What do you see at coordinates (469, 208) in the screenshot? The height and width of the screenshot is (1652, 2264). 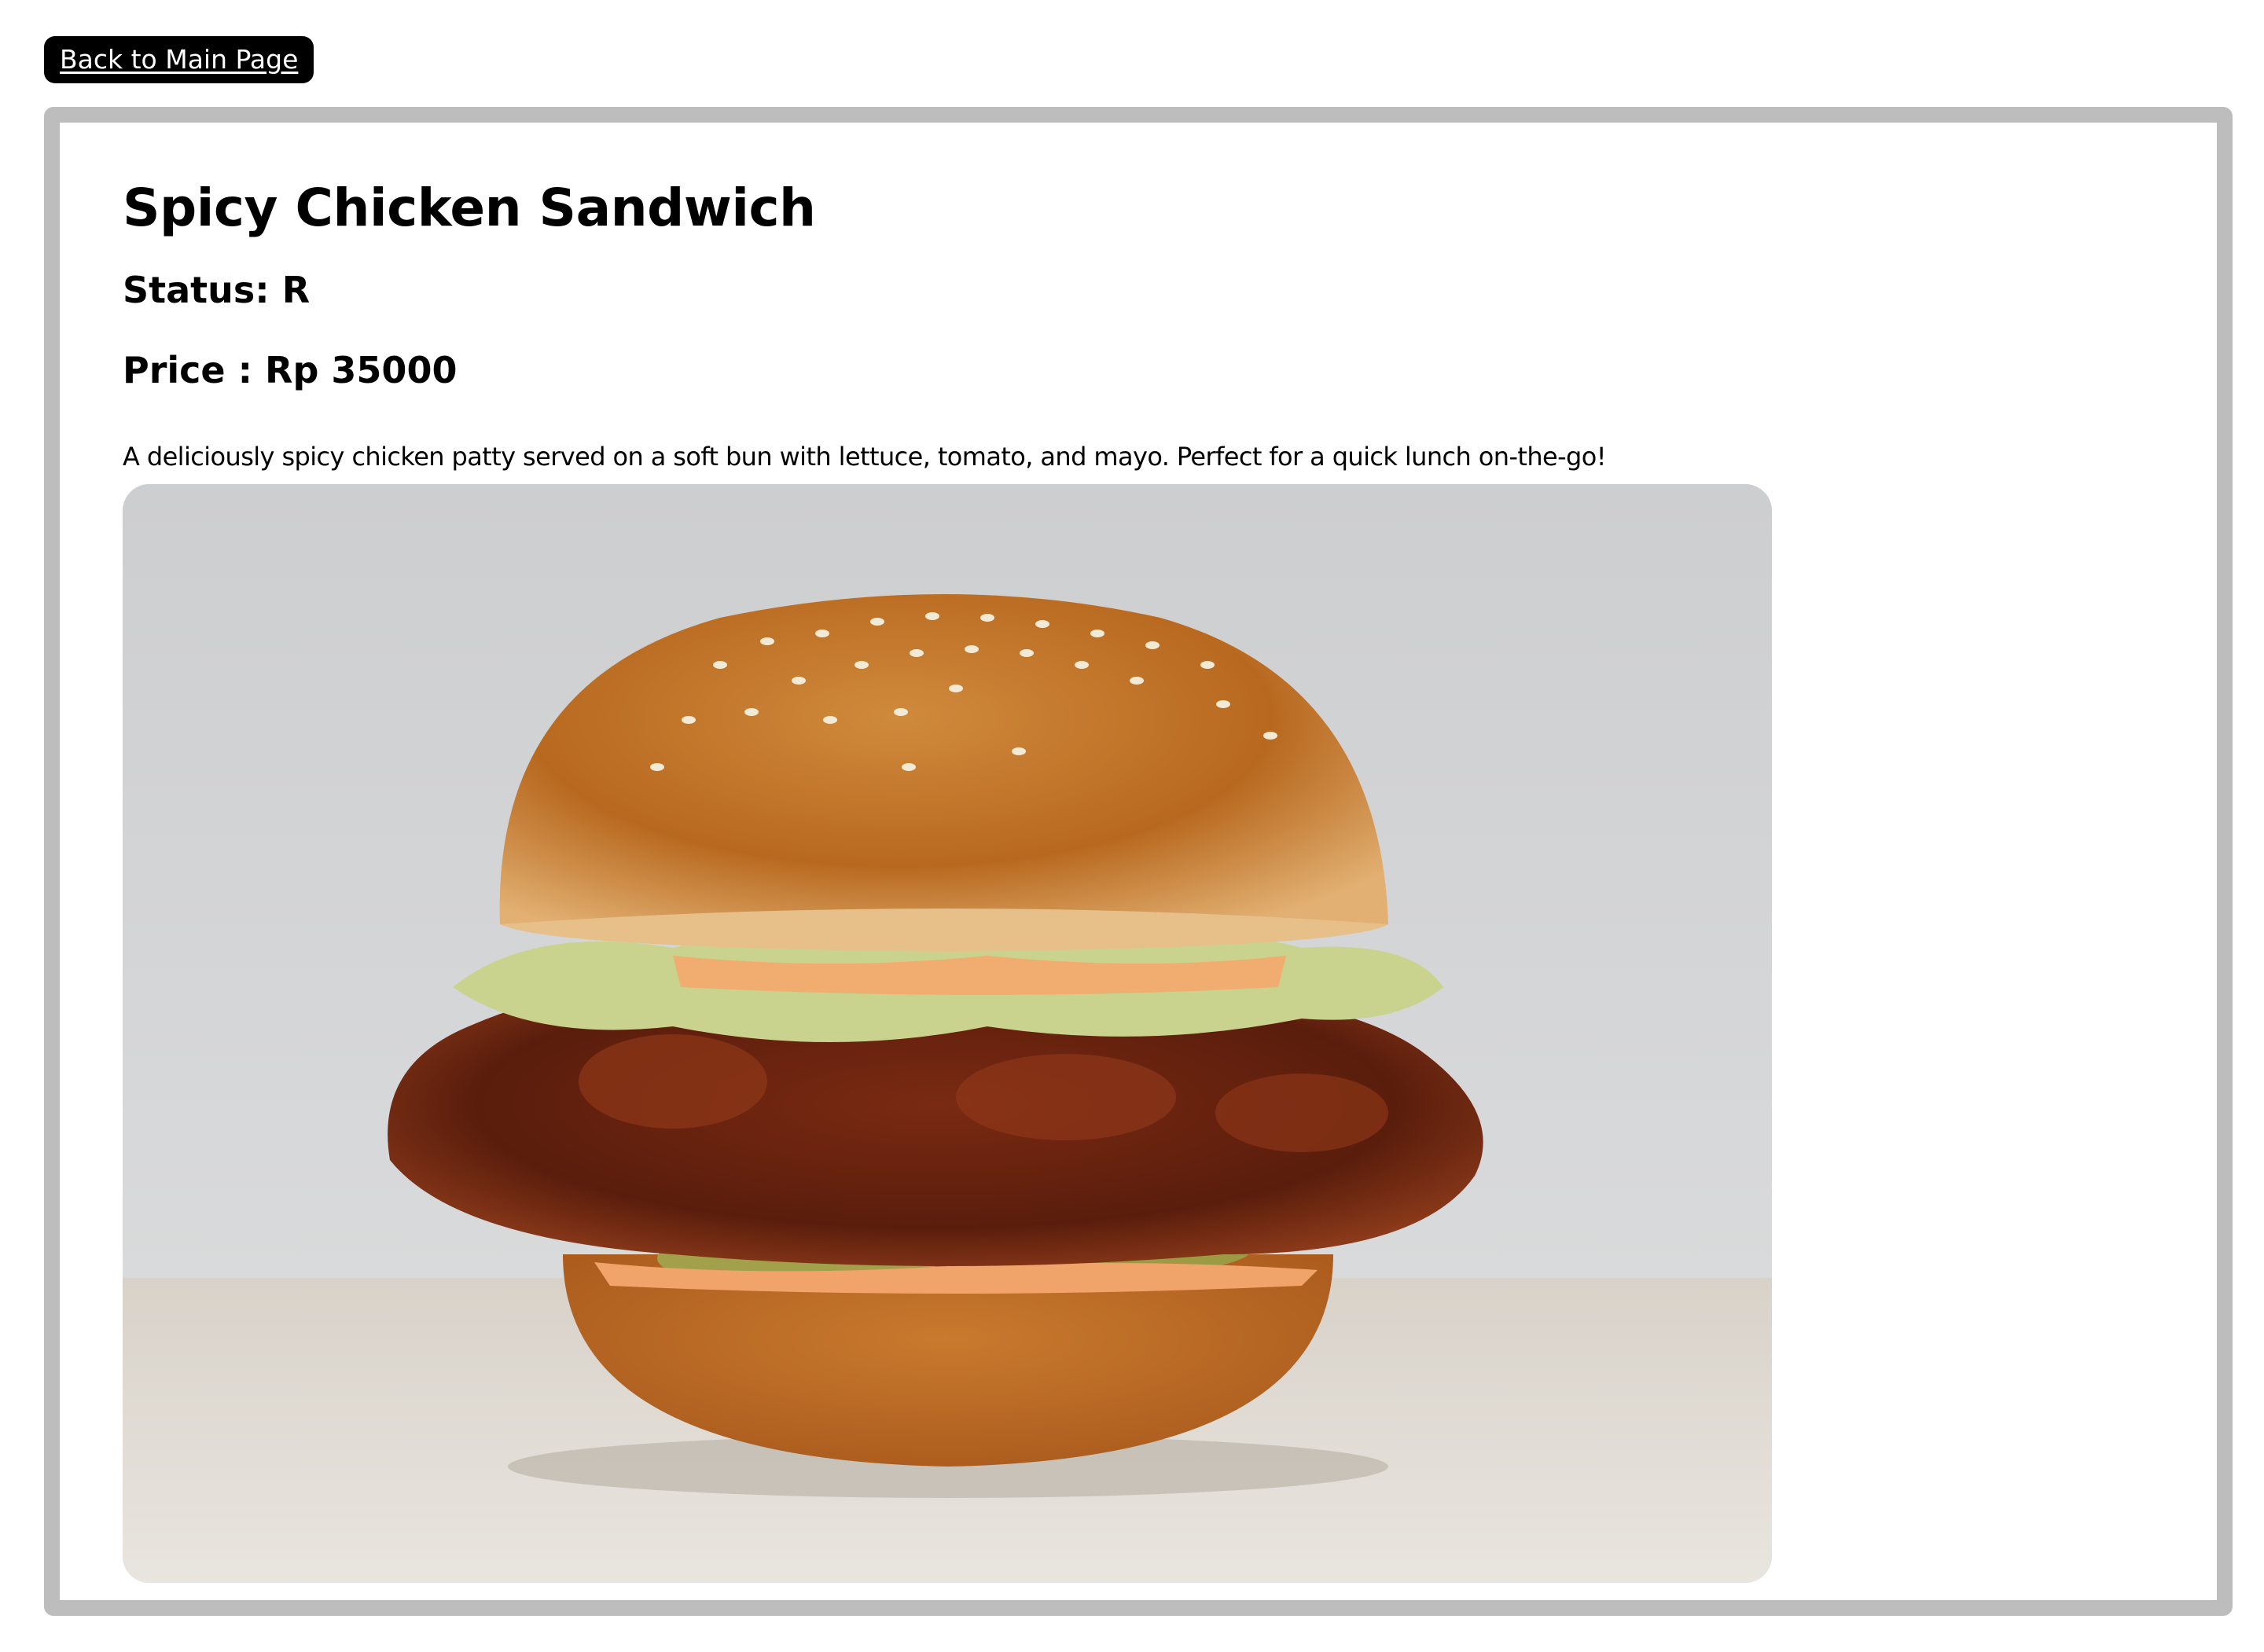 I see `item-title: Spicy Chicken Sandwich` at bounding box center [469, 208].